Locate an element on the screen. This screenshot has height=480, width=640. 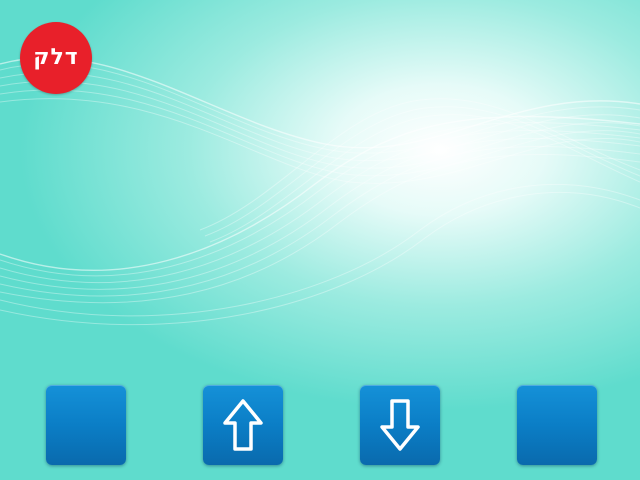
arrow-up-icon is located at coordinates (243, 425).